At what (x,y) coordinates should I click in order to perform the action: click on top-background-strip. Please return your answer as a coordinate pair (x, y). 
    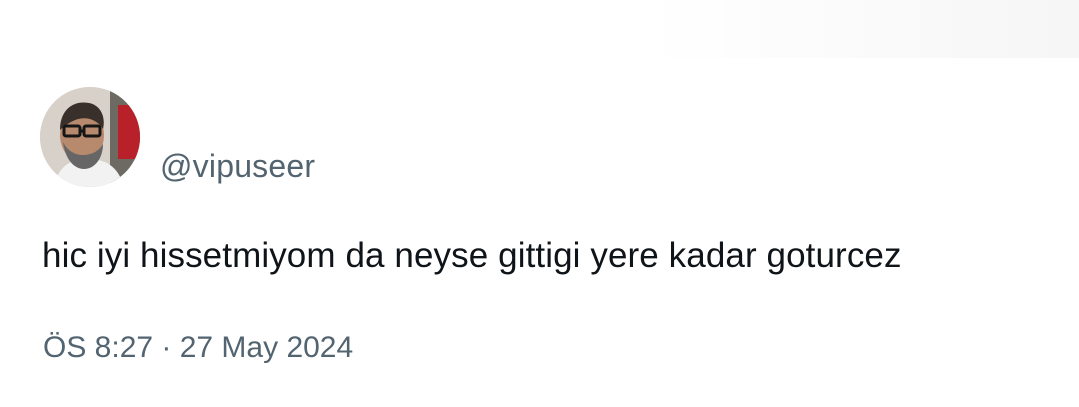
    Looking at the image, I should click on (539, 29).